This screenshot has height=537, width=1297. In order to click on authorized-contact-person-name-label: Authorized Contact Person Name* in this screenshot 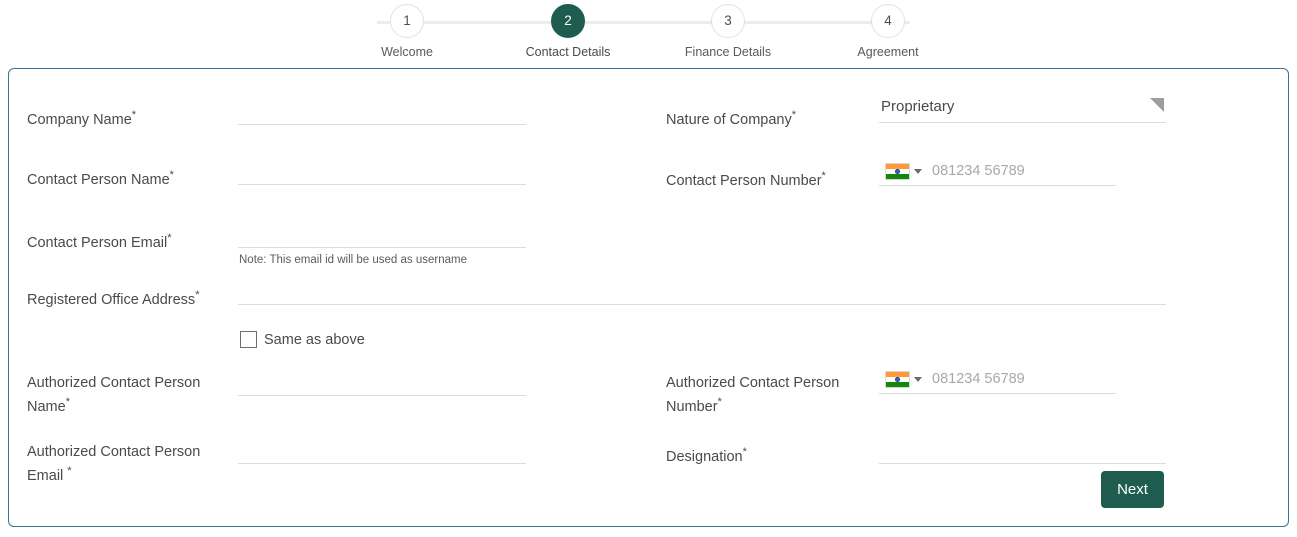, I will do `click(114, 395)`.